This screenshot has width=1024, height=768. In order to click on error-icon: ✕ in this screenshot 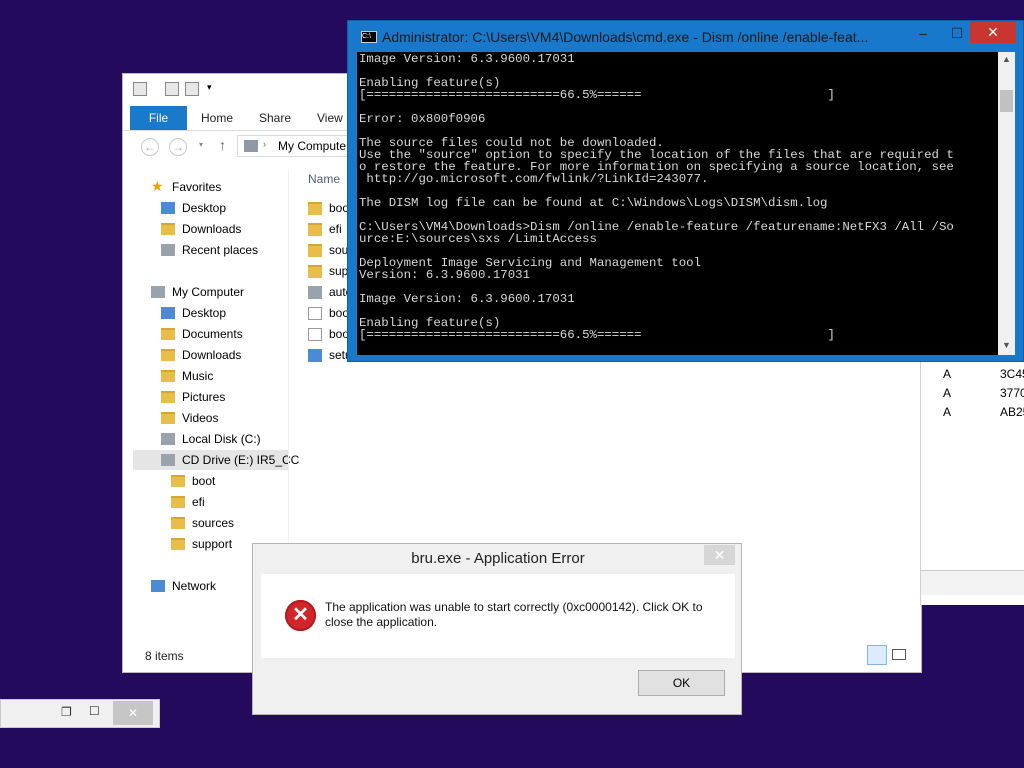, I will do `click(300, 615)`.